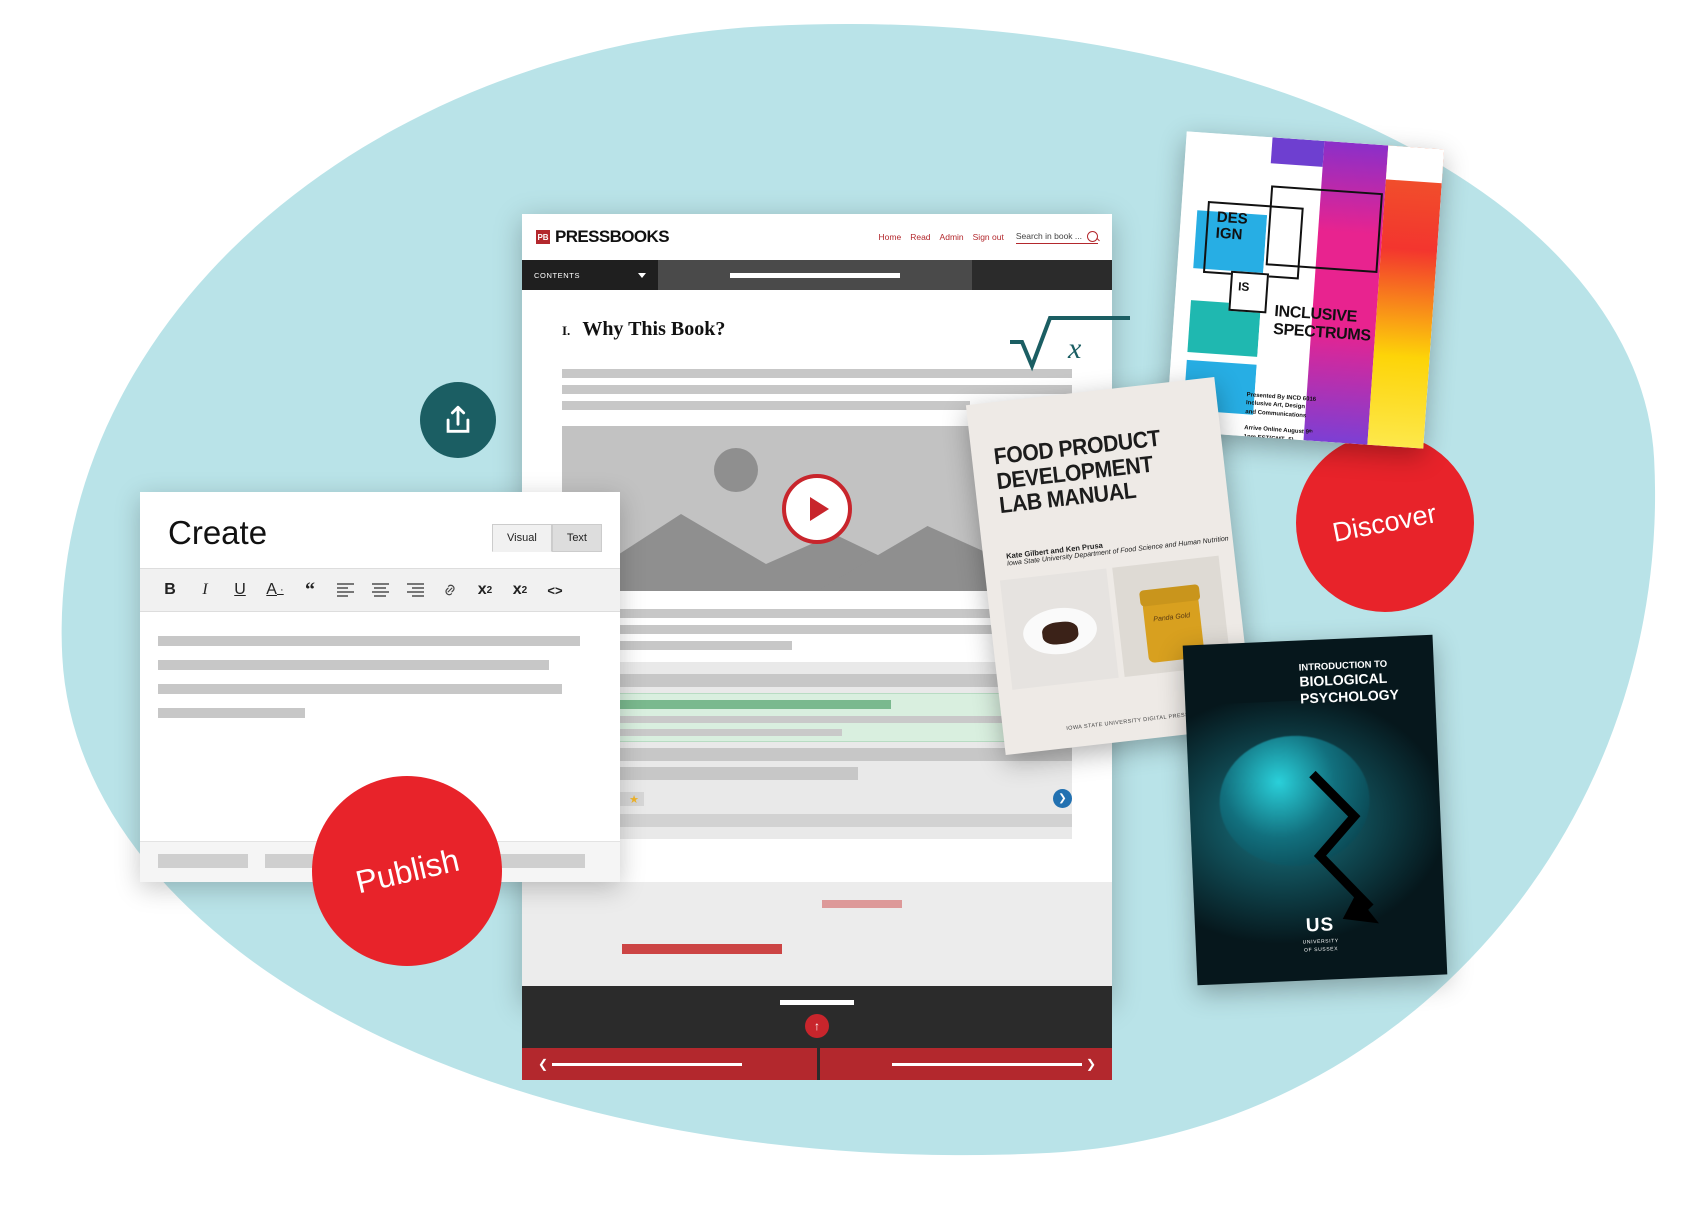 Image resolution: width=1687 pixels, height=1219 pixels. What do you see at coordinates (654, 329) in the screenshot?
I see `chapter-title-text: Why This Book?` at bounding box center [654, 329].